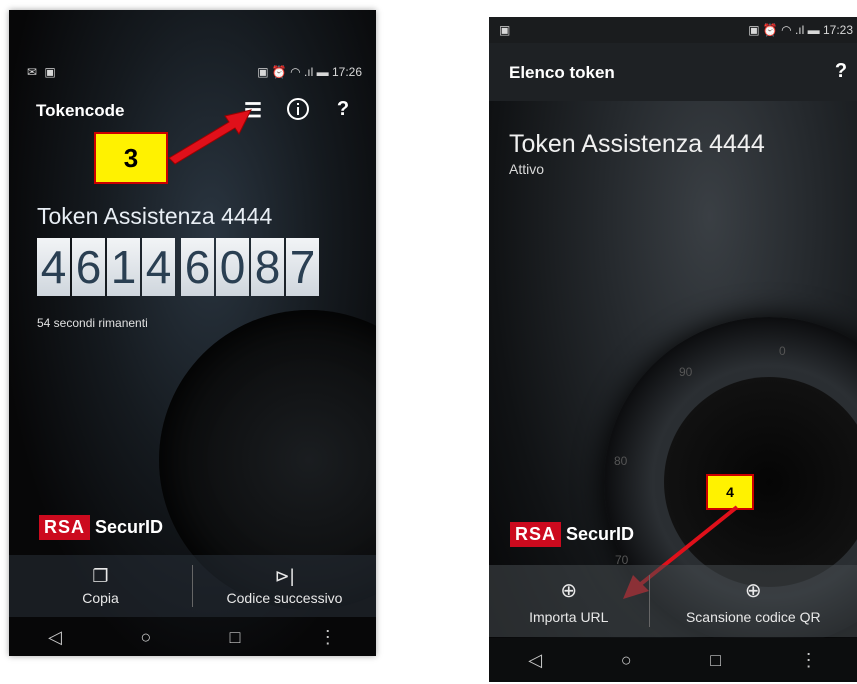 Image resolution: width=857 pixels, height=684 pixels. What do you see at coordinates (782, 351) in the screenshot?
I see `dial-mark-0: 0` at bounding box center [782, 351].